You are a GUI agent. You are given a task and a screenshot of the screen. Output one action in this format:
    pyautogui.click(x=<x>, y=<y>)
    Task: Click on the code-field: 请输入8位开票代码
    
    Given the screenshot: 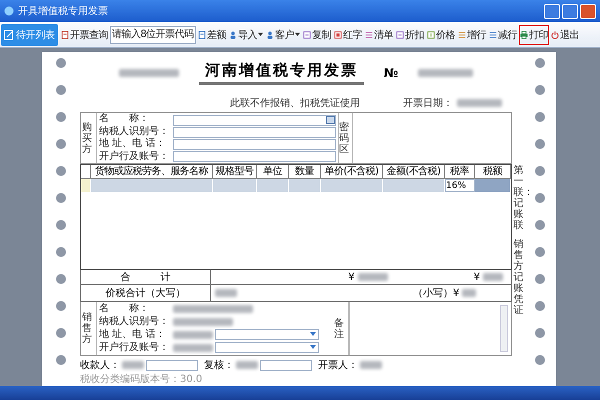 What is the action you would take?
    pyautogui.click(x=153, y=35)
    